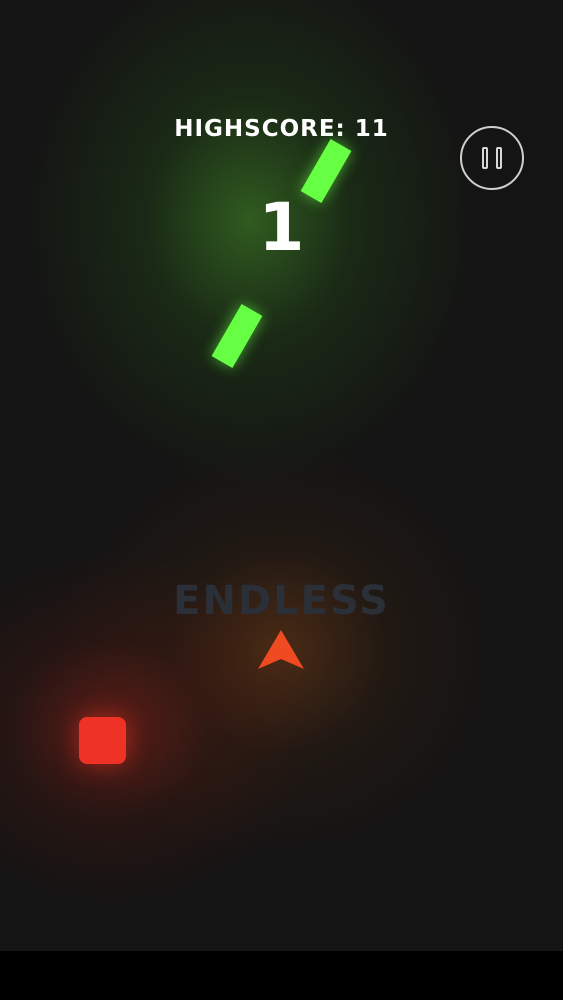  I want to click on pause-icon-right-bar, so click(499, 158).